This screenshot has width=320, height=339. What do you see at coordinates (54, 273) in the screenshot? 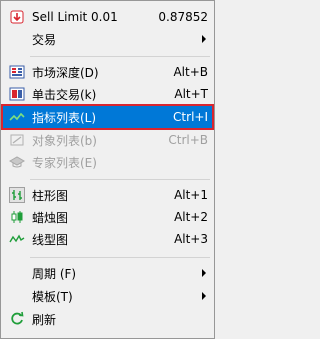
I see `periodicity-label: 周期 (F)` at bounding box center [54, 273].